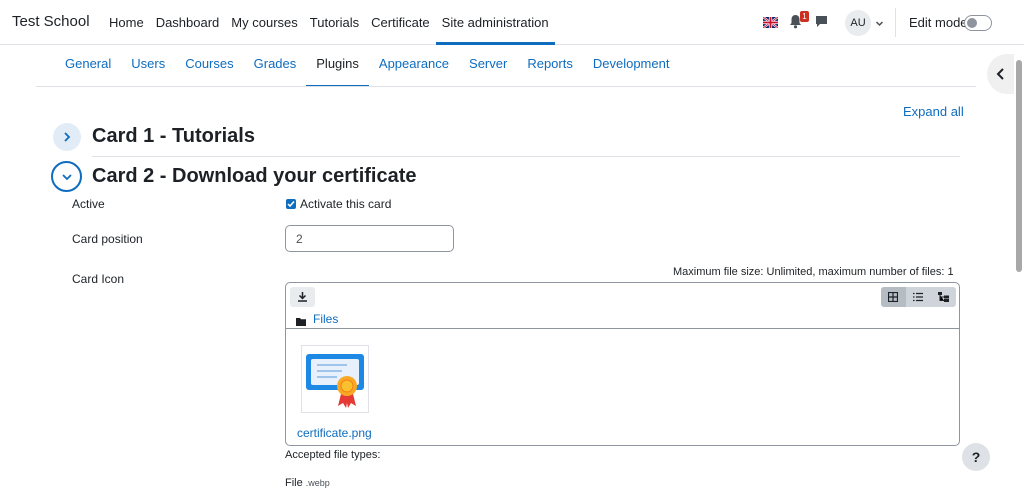 Image resolution: width=1024 pixels, height=494 pixels. I want to click on nav-tutorials: Tutorials, so click(334, 22).